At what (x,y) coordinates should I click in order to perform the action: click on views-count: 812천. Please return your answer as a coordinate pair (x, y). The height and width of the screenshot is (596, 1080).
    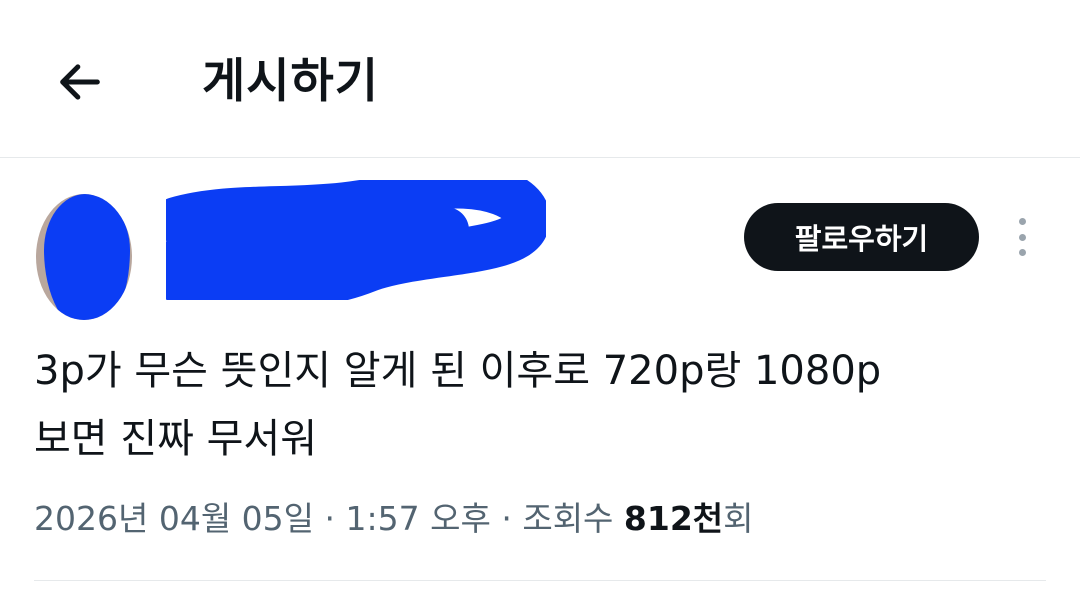
    Looking at the image, I should click on (673, 518).